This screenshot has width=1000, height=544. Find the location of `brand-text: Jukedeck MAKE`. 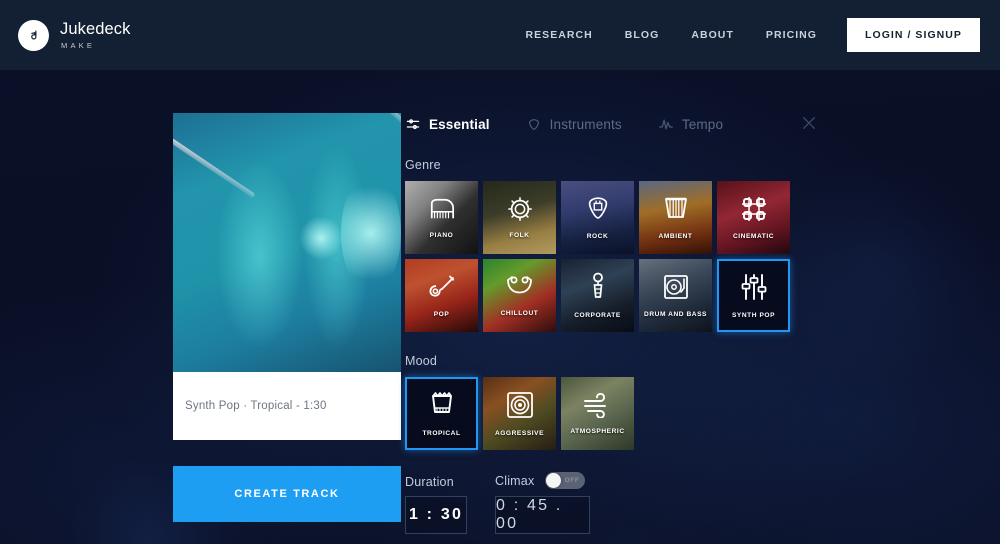

brand-text: Jukedeck MAKE is located at coordinates (95, 34).